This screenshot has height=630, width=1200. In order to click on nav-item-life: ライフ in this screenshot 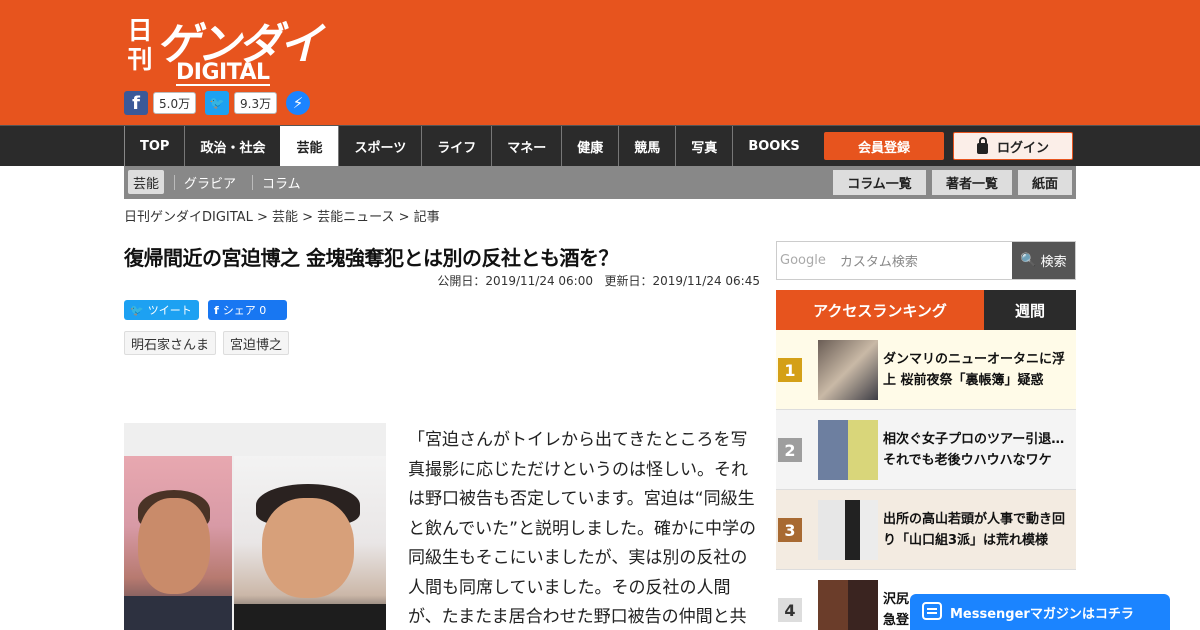, I will do `click(456, 146)`.